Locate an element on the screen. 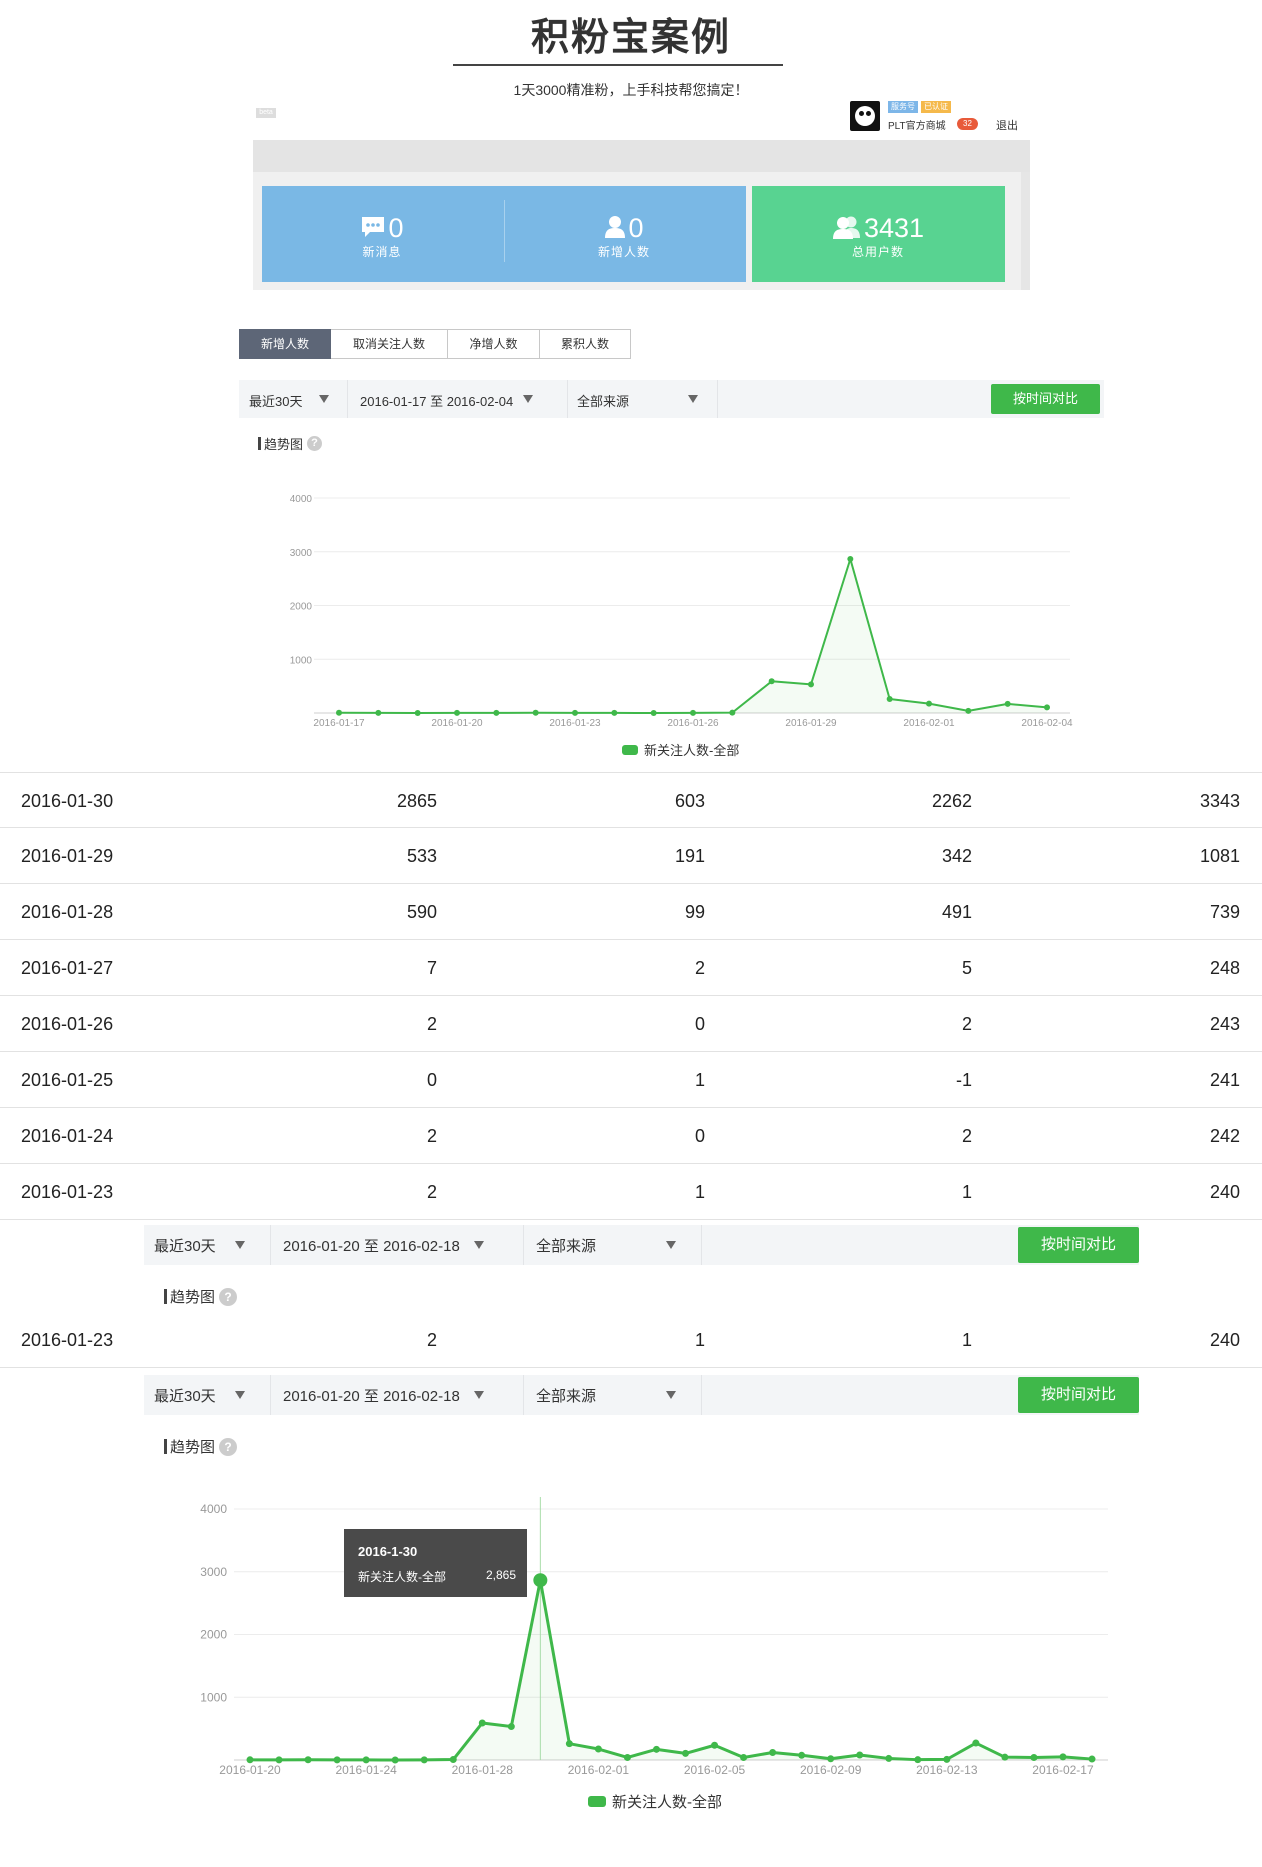  x-tick-label: 2016-02-13 is located at coordinates (947, 1770).